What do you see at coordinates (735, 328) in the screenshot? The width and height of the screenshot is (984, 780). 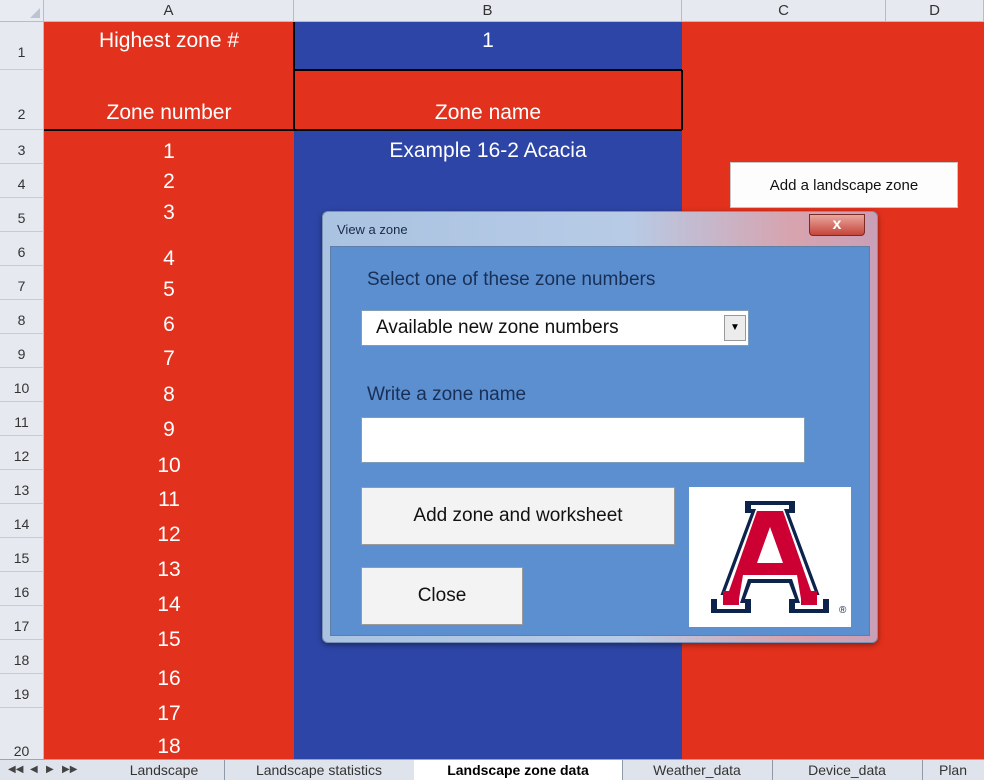 I see `dropdown-arrow-icon: ▼` at bounding box center [735, 328].